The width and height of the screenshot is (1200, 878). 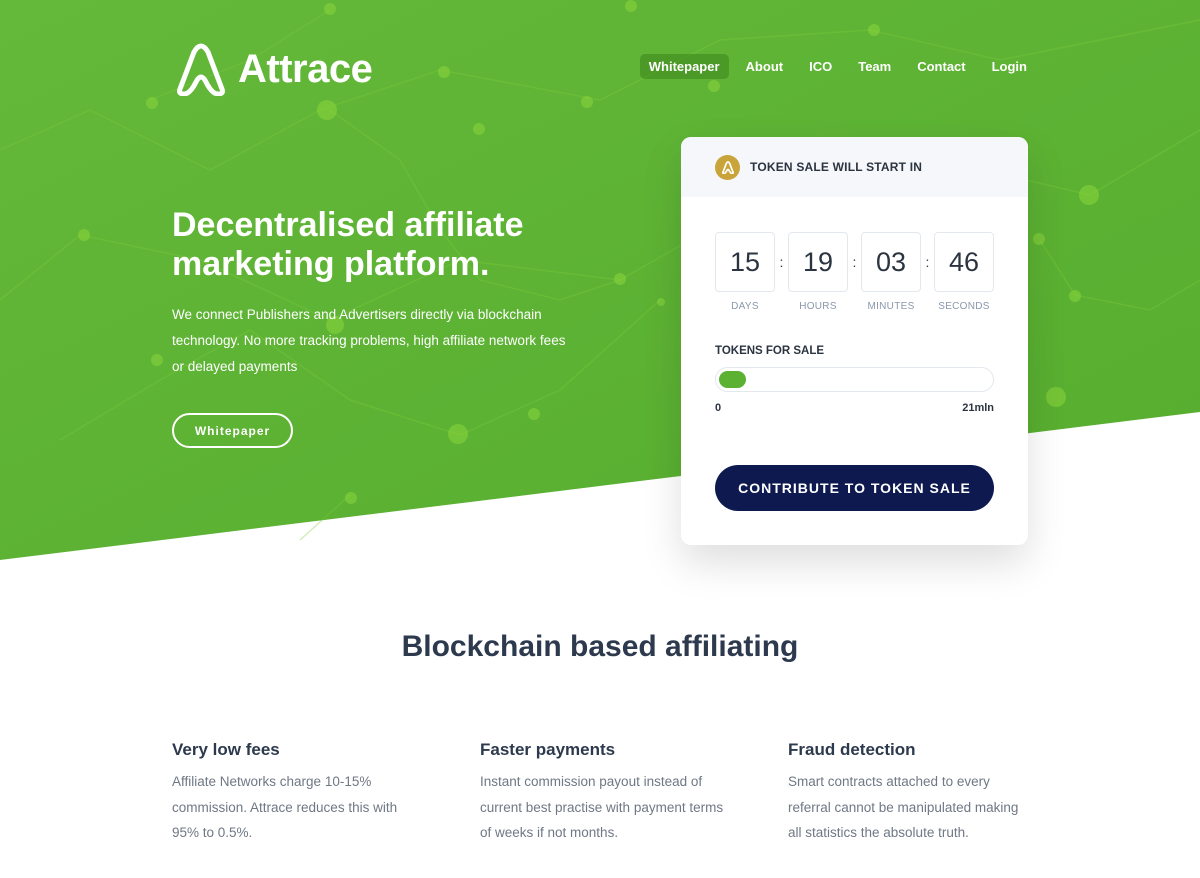 I want to click on whitepaper-button: Whitepaper, so click(x=232, y=430).